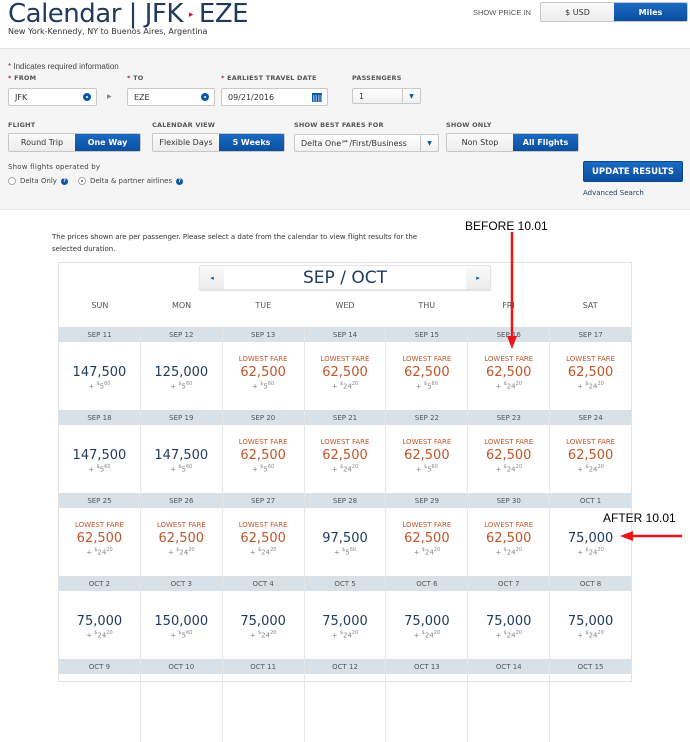  What do you see at coordinates (181, 373) in the screenshot?
I see `fare-miles: 125,000` at bounding box center [181, 373].